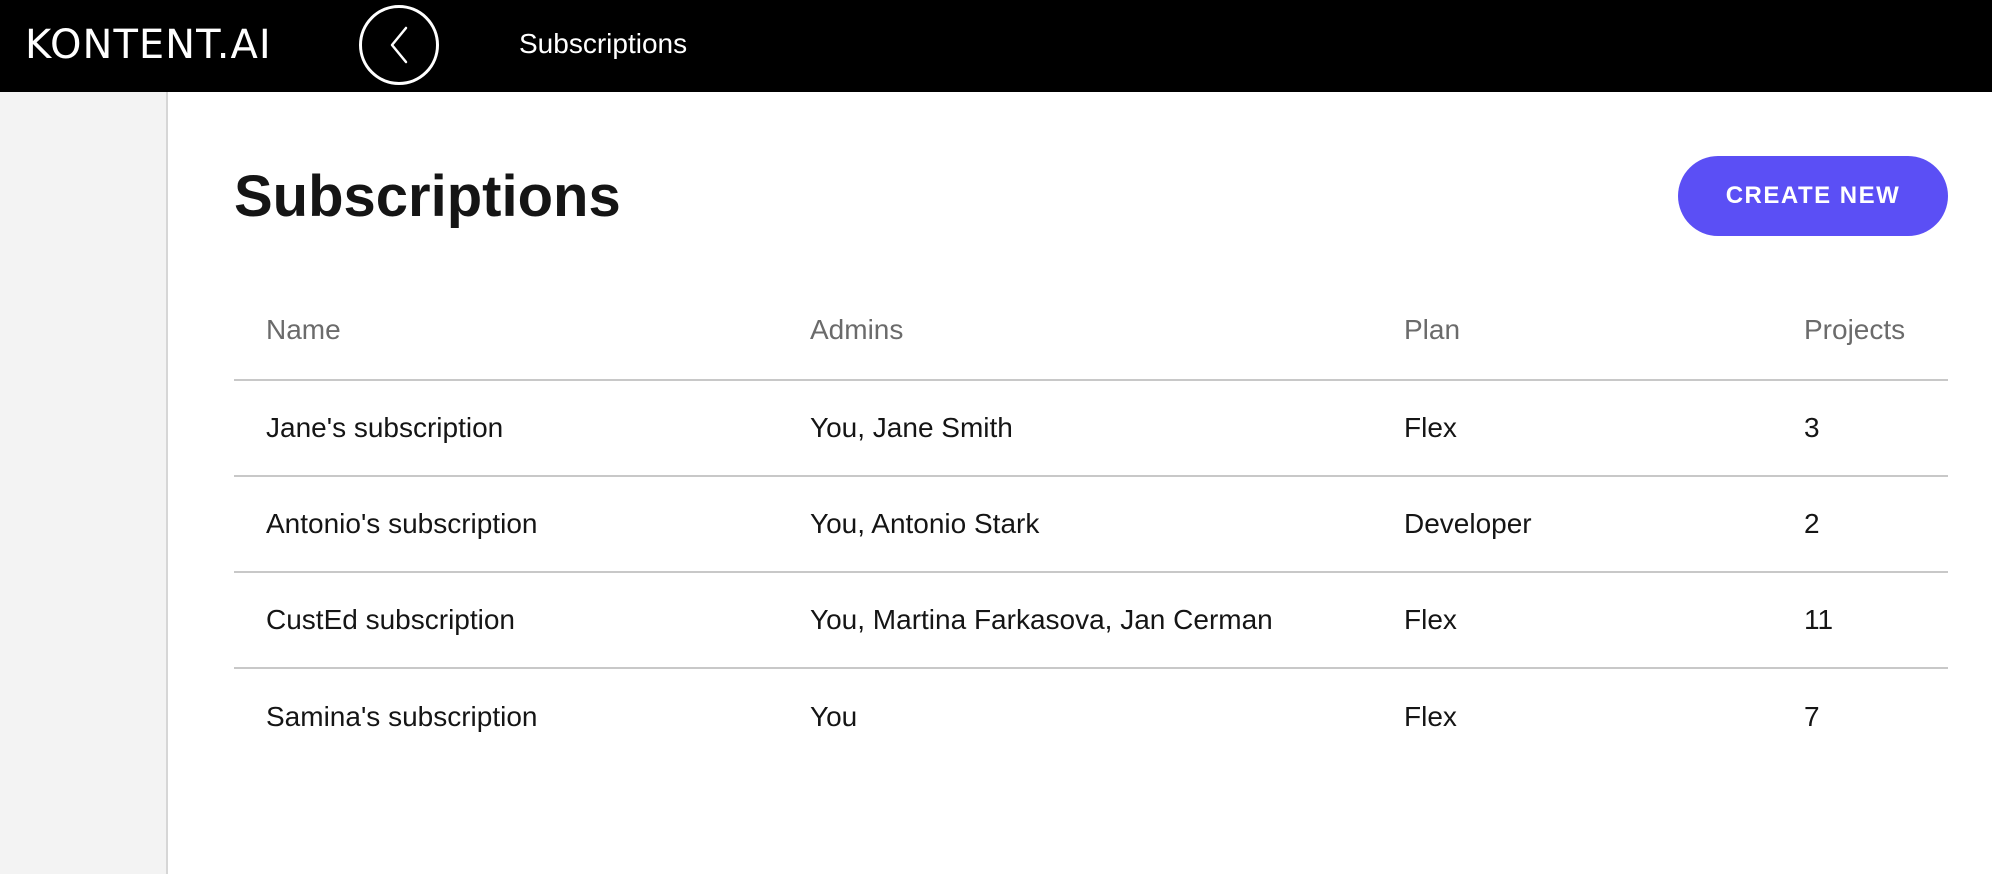  What do you see at coordinates (1432, 329) in the screenshot?
I see `column-header-plan: Plan` at bounding box center [1432, 329].